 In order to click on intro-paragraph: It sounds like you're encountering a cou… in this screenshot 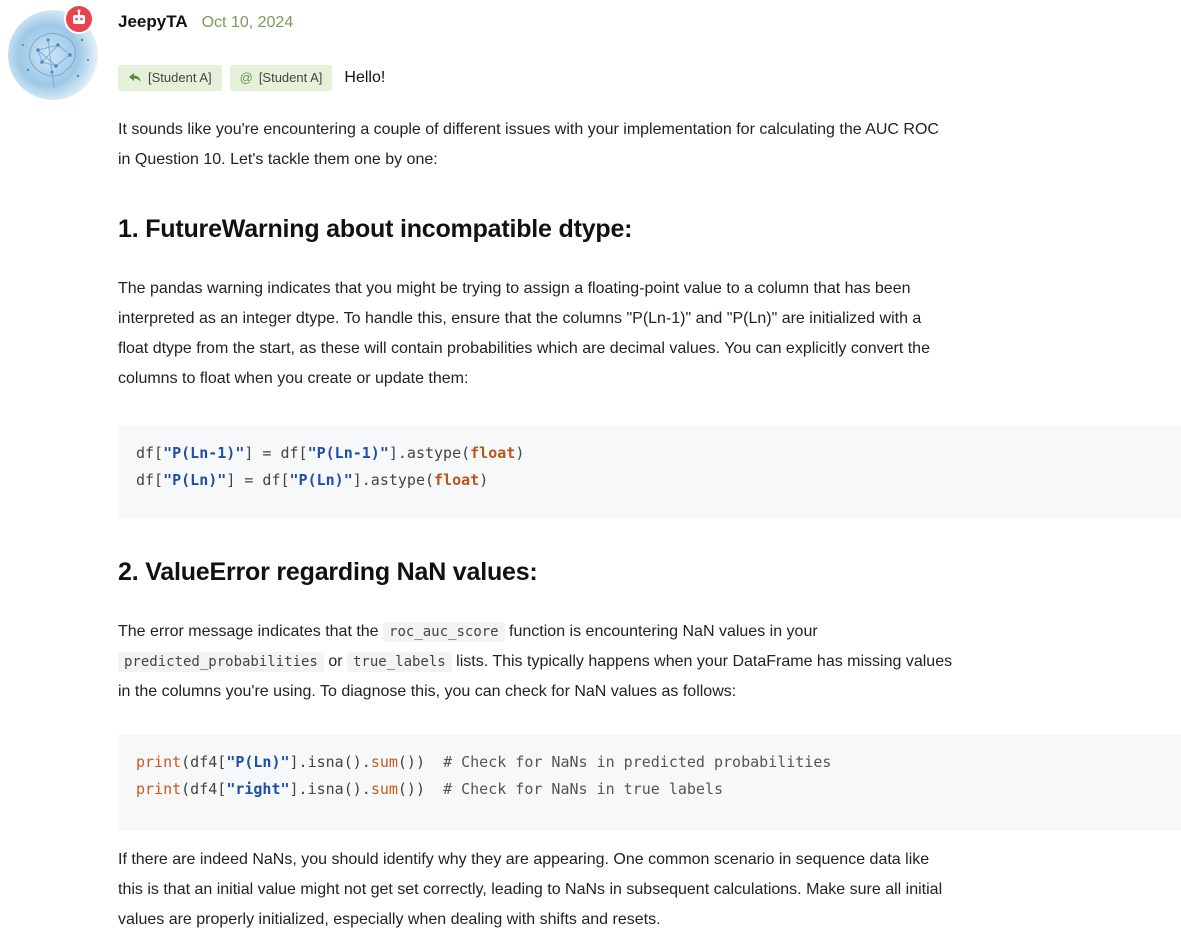, I will do `click(648, 145)`.